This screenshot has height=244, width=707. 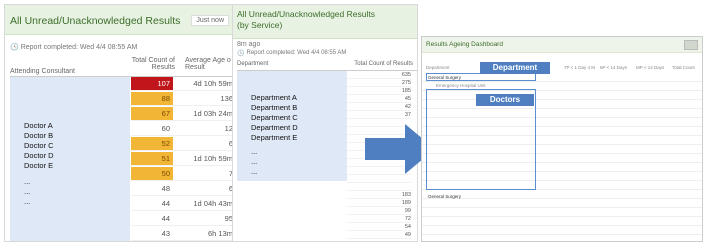 What do you see at coordinates (95, 21) in the screenshot?
I see `panel-title: All Unread/Unacknowledged Results` at bounding box center [95, 21].